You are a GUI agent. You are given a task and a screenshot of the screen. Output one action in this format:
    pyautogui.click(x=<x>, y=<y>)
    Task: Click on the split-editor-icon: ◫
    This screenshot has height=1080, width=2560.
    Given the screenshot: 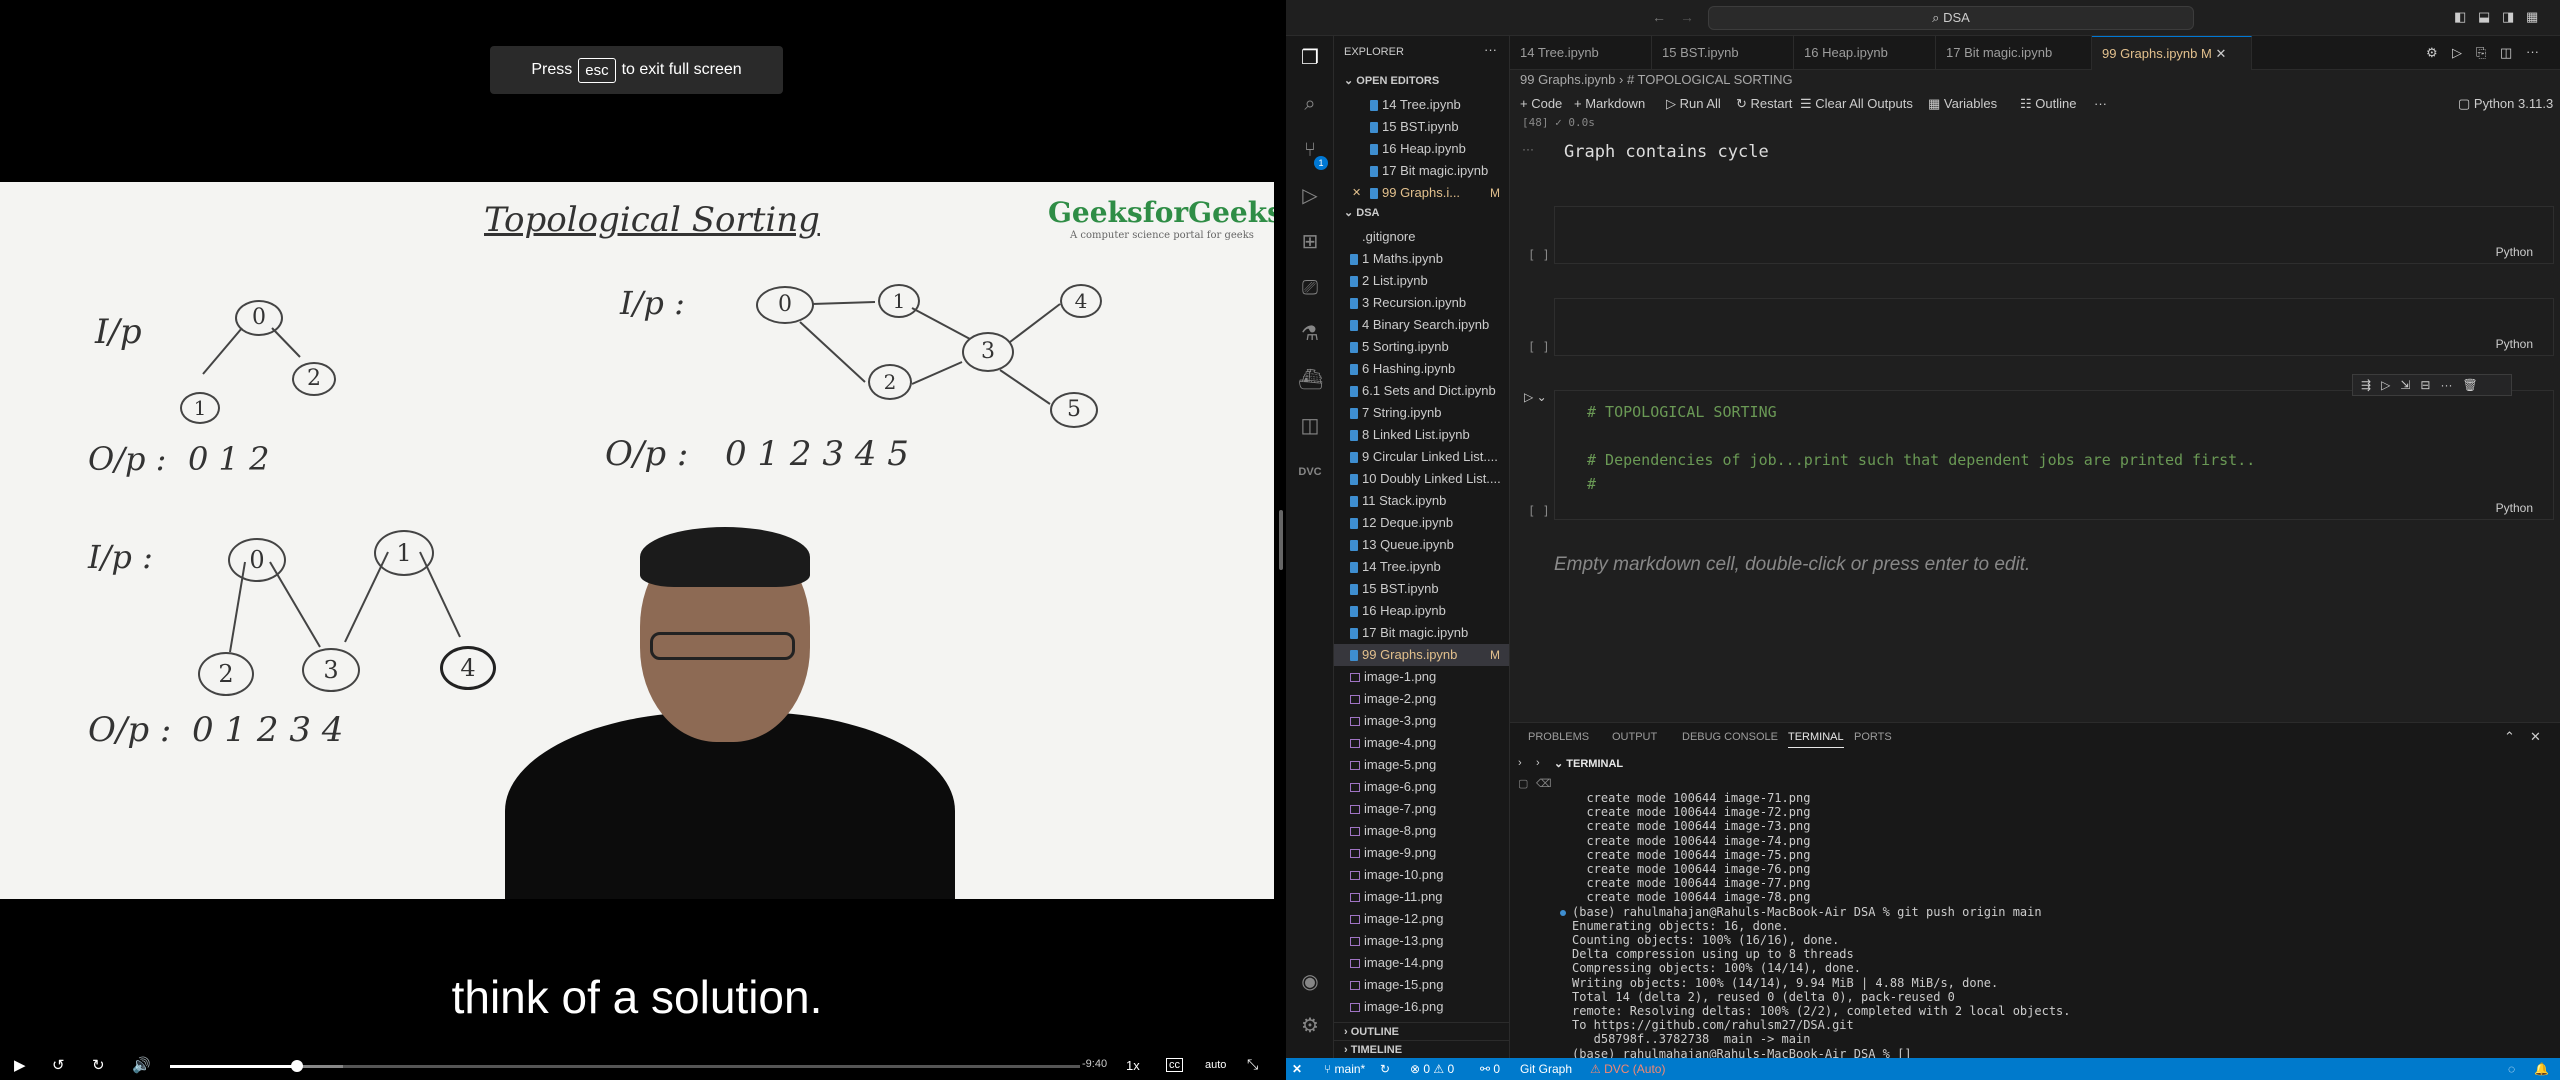 What is the action you would take?
    pyautogui.click(x=2506, y=53)
    